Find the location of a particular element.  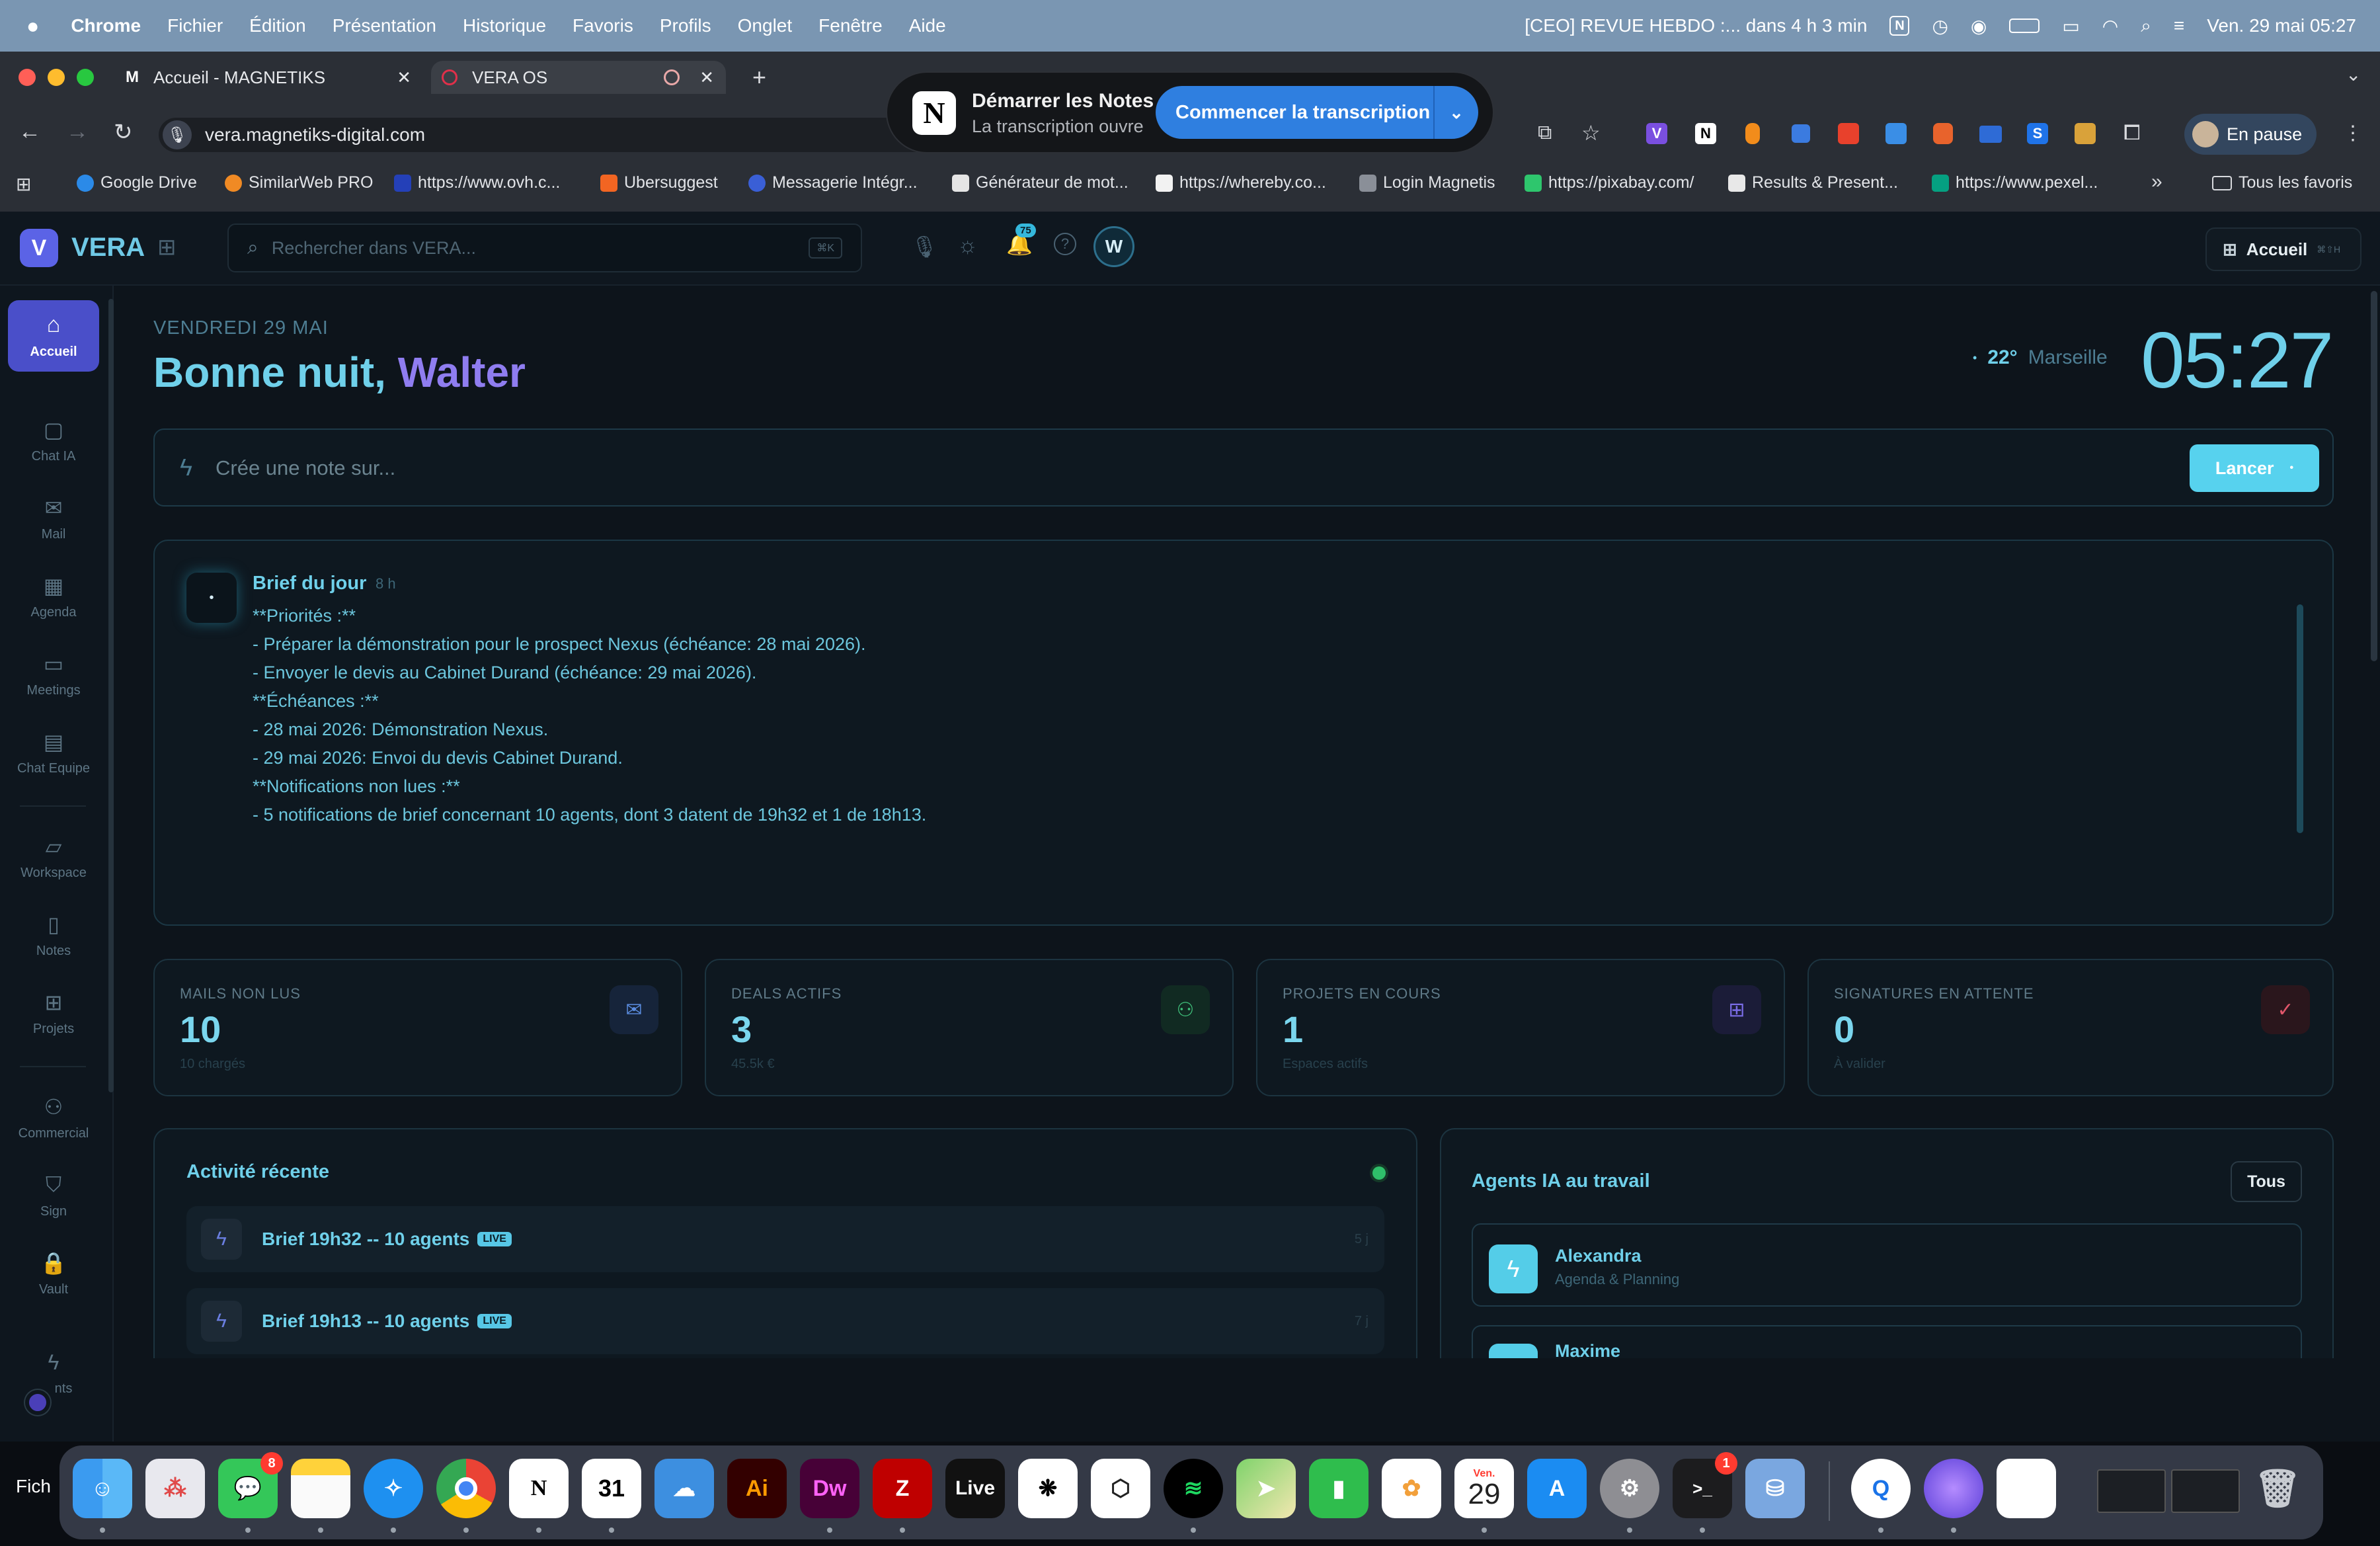

siri-icon is located at coordinates (1953, 1488).